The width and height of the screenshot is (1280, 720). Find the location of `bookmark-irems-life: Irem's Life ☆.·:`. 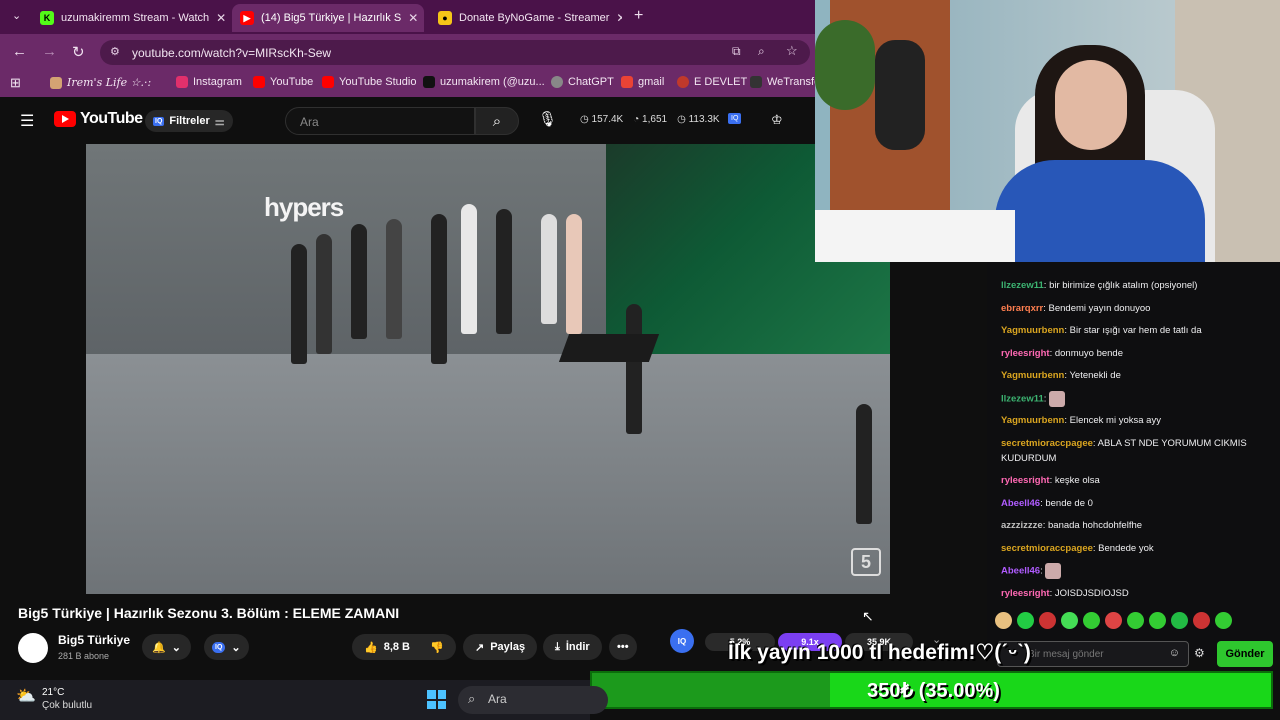

bookmark-irems-life: Irem's Life ☆.·: is located at coordinates (100, 82).